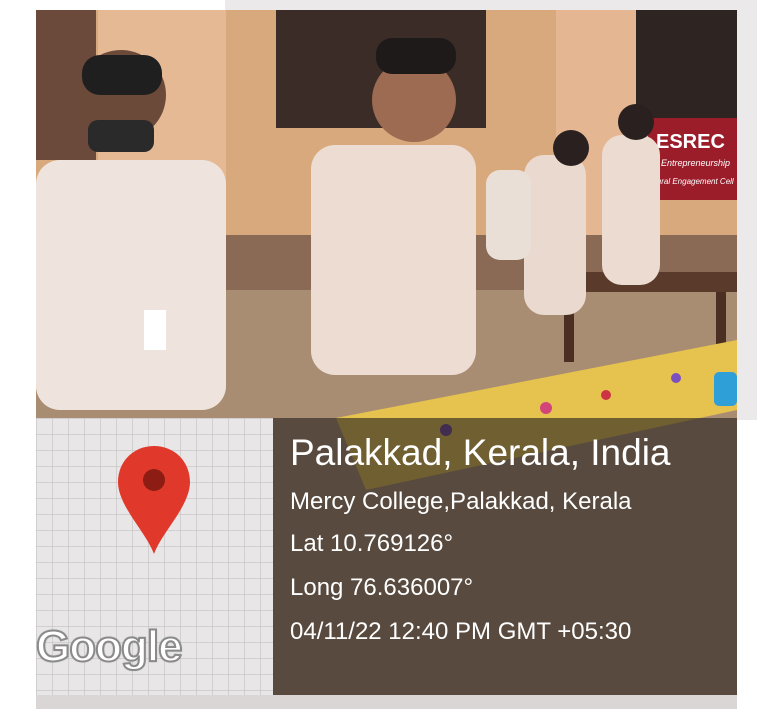 This screenshot has width=757, height=709. Describe the element at coordinates (416, 56) in the screenshot. I see `student-middle-hair` at that location.